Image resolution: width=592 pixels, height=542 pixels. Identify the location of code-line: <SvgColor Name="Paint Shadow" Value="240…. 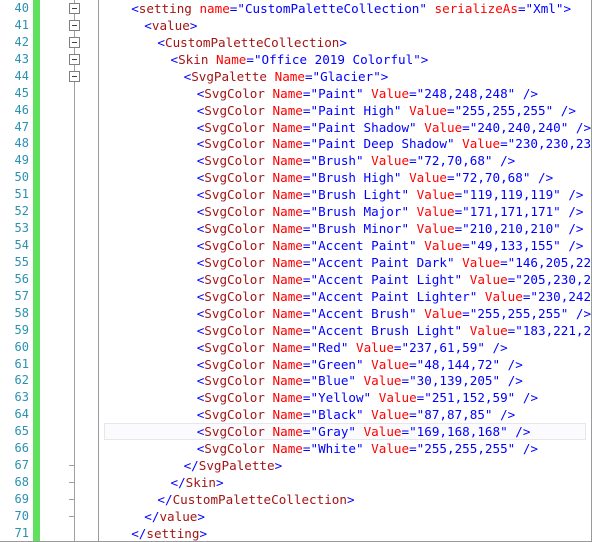
(345, 127).